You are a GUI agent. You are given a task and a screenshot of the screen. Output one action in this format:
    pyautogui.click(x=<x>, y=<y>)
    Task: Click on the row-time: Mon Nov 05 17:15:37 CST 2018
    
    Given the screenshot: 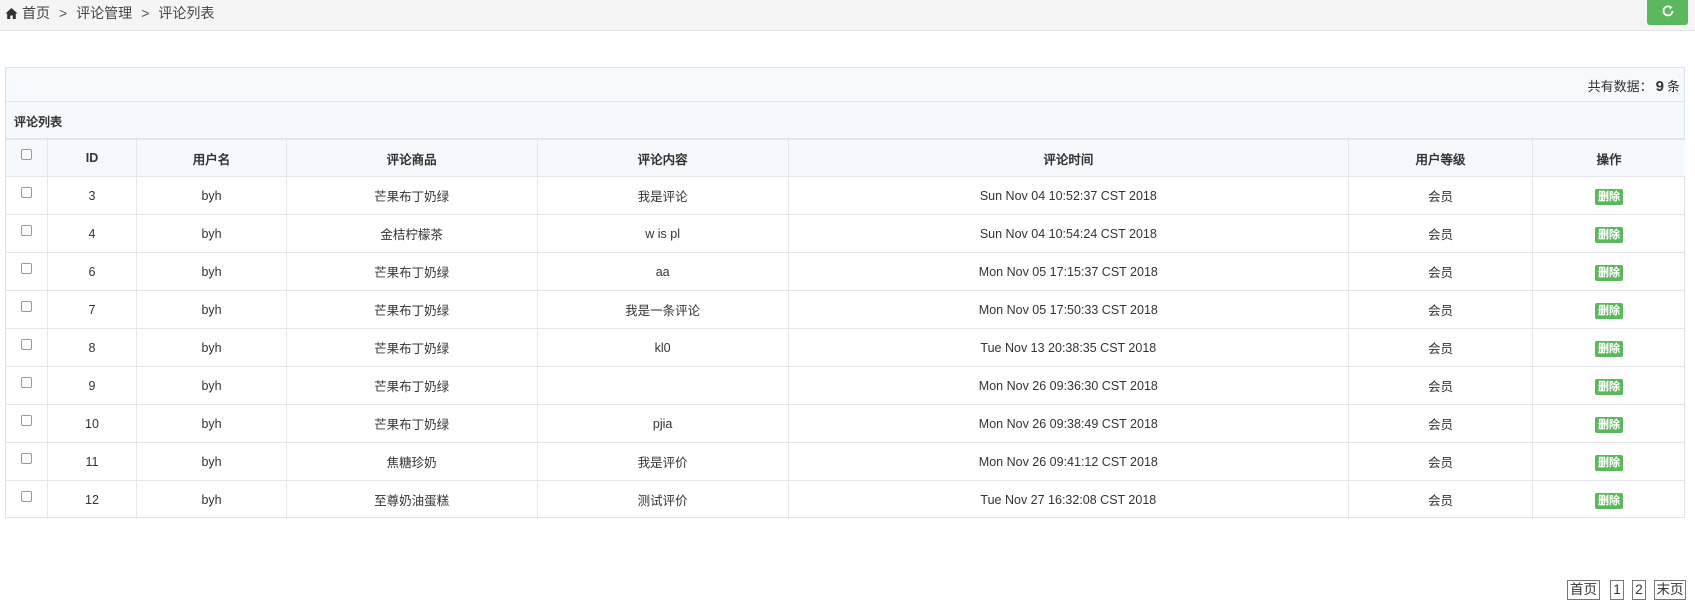 What is the action you would take?
    pyautogui.click(x=1068, y=271)
    